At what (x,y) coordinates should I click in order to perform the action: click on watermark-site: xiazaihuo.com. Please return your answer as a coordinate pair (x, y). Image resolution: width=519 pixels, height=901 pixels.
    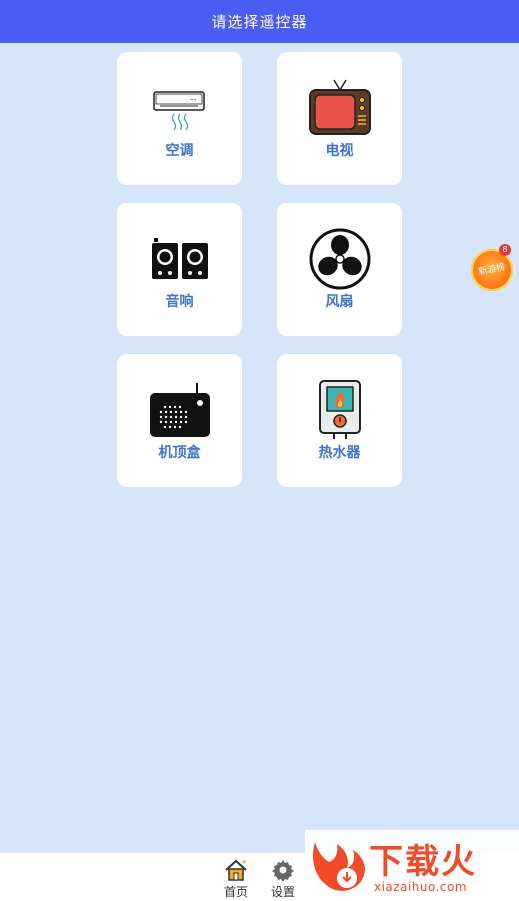
    Looking at the image, I should click on (421, 887).